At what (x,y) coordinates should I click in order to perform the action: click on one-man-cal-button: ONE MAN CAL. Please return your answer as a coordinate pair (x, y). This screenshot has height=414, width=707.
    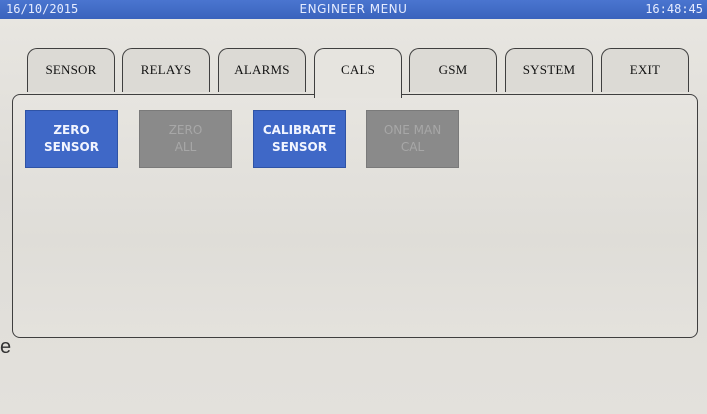
    Looking at the image, I should click on (412, 139).